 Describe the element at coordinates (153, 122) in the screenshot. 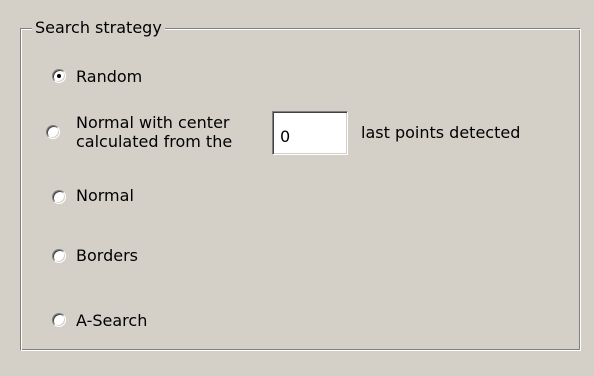

I see `radio-normal-with-center-label-line1: Normal with center` at that location.